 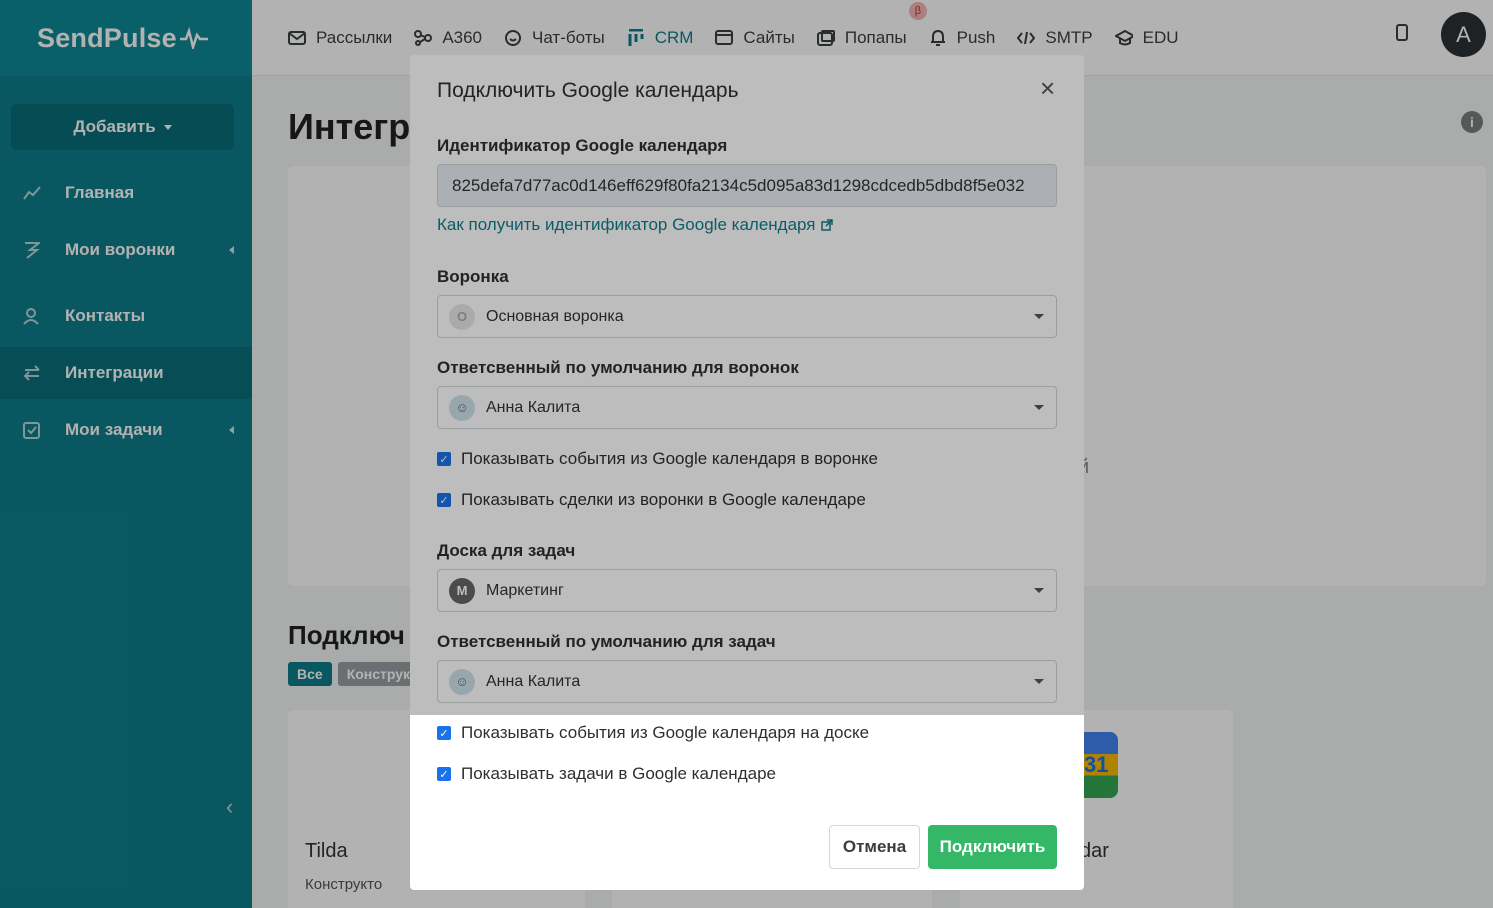 I want to click on calendar-id-label: Идентификатор Google календаря, so click(x=582, y=145).